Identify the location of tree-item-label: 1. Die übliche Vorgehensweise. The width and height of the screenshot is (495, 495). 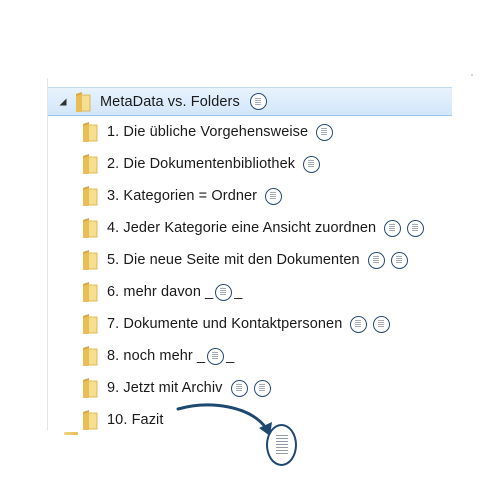
(208, 132).